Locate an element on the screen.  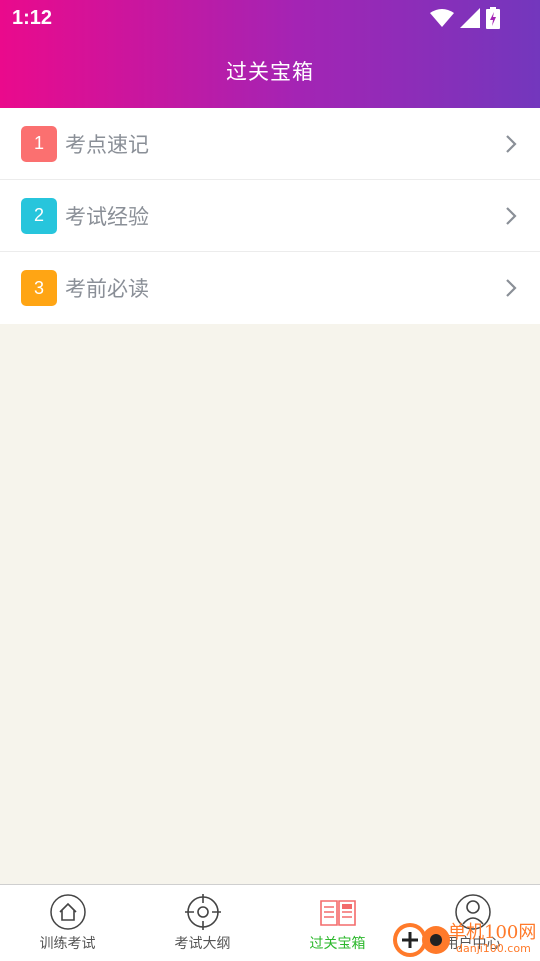
number-badge: 1 is located at coordinates (39, 143).